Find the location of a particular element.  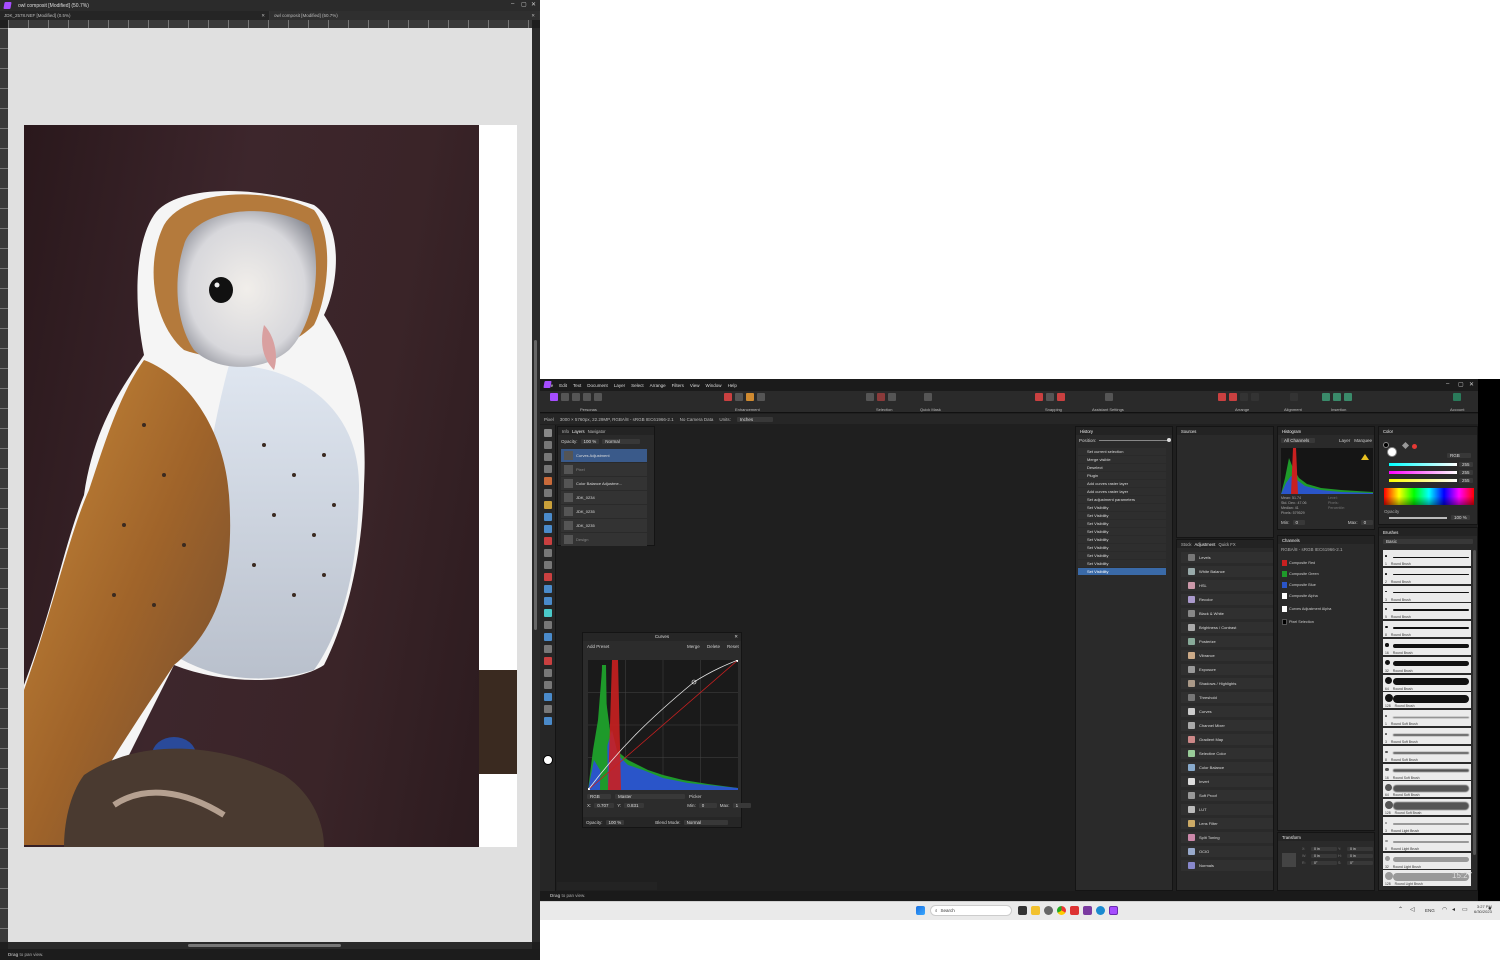

blue-slider is located at coordinates (1423, 480).